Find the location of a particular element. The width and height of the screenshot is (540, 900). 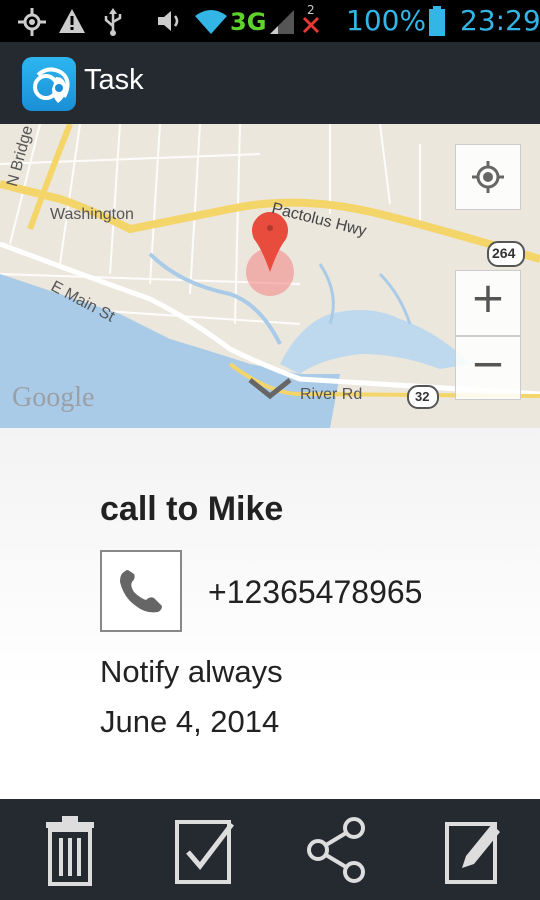

gps-icon is located at coordinates (32, 22).